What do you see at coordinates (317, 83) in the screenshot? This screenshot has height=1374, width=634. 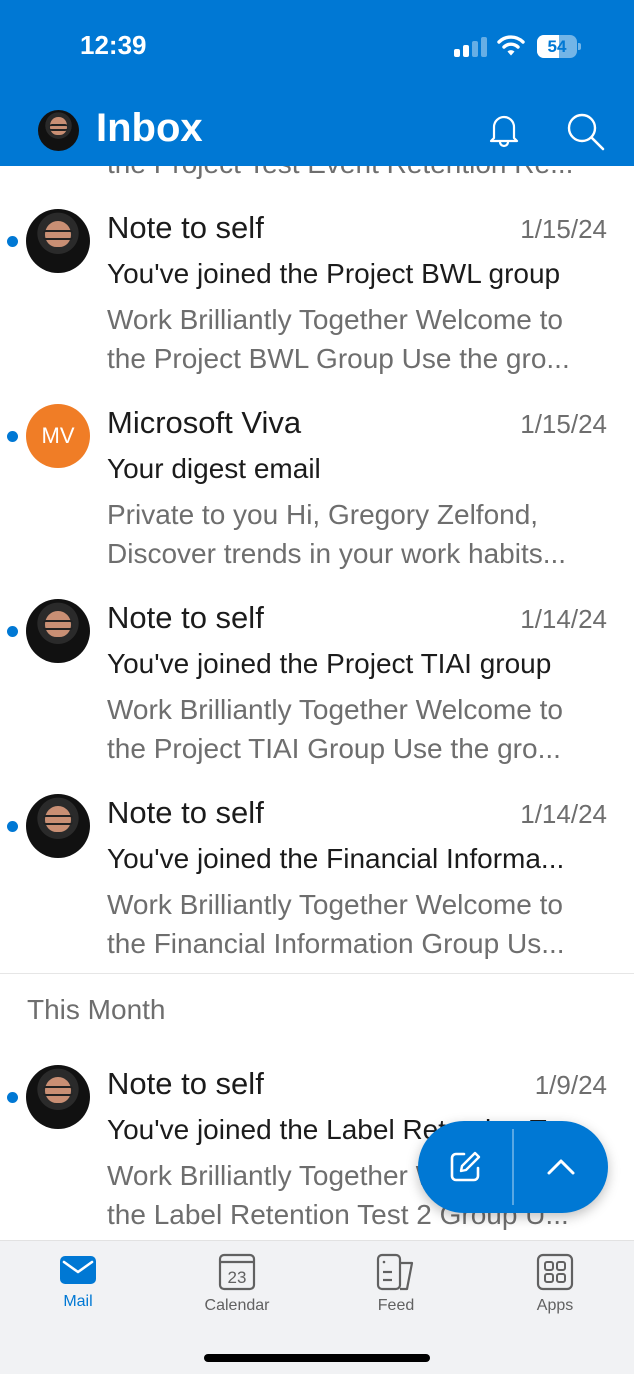 I see `app-header: 12:39 54 Inbox` at bounding box center [317, 83].